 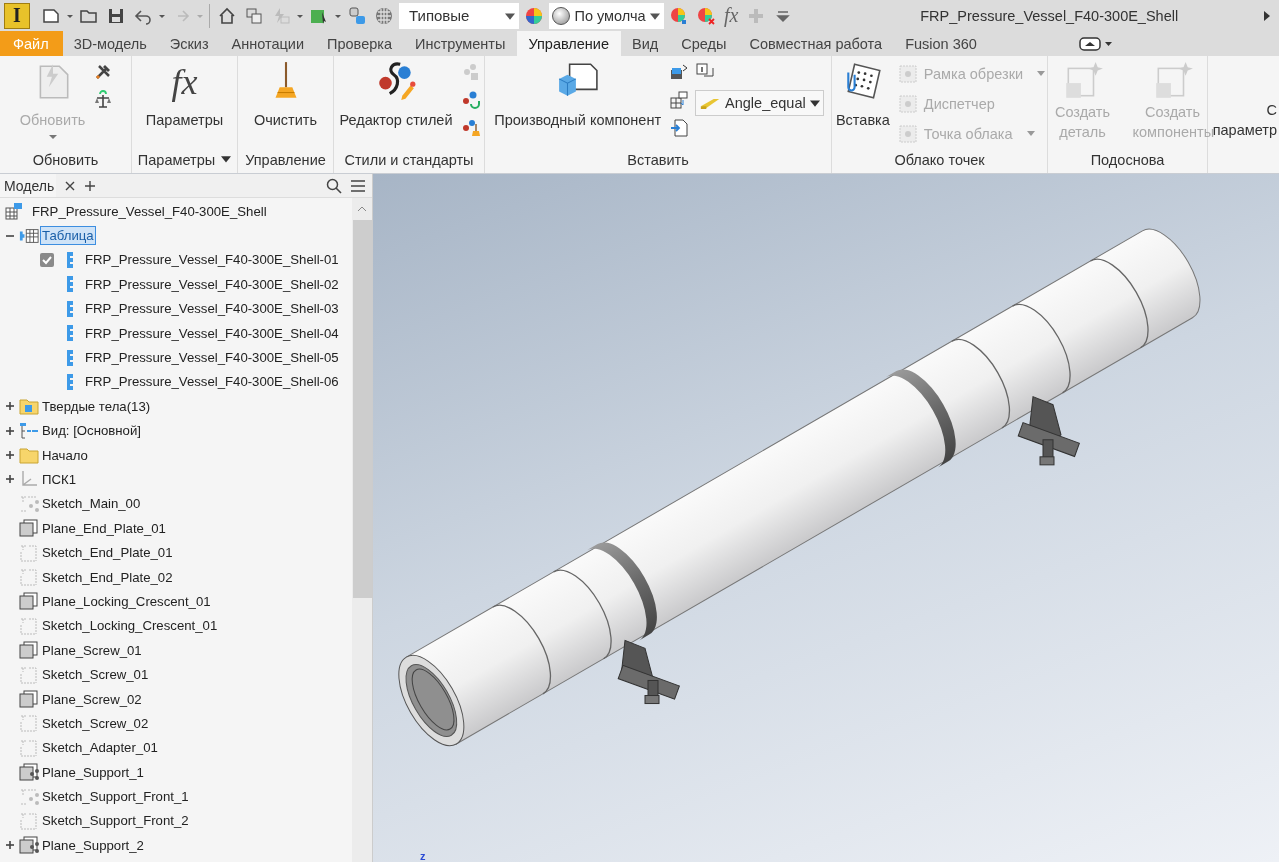 I want to click on expand-arrow-icon, so click(x=1267, y=15).